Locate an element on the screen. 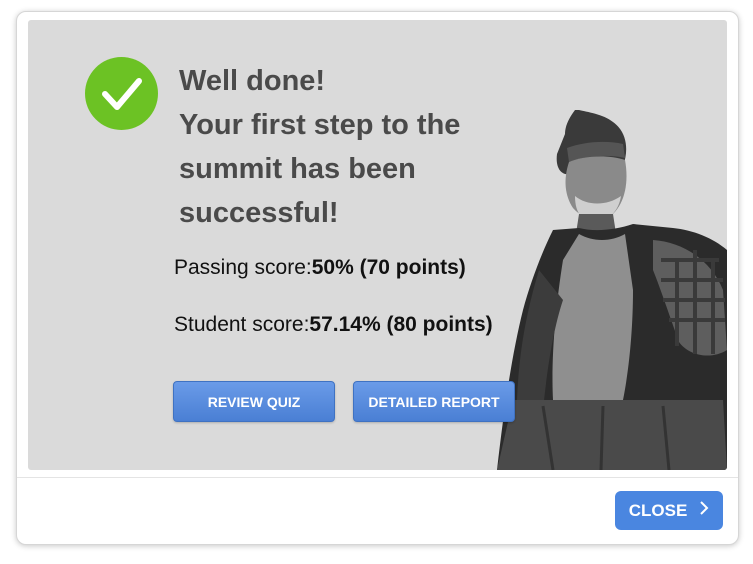 This screenshot has width=753, height=564. student-score-label: Student score: is located at coordinates (242, 324).